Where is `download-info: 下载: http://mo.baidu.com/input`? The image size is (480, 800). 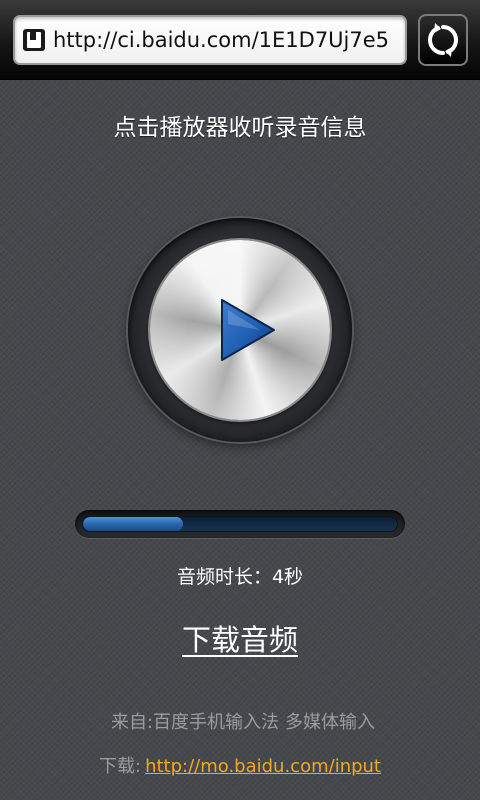
download-info: 下载: http://mo.baidu.com/input is located at coordinates (240, 767).